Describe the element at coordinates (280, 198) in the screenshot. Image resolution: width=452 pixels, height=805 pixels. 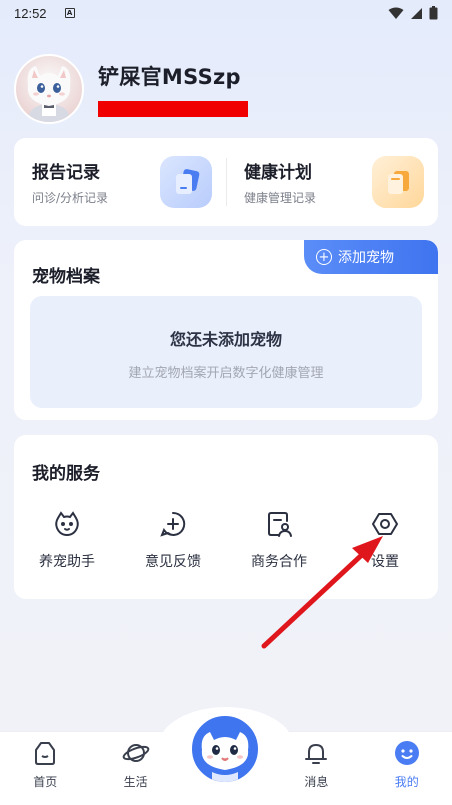
I see `health-plan-subtitle: 健康管理记录` at that location.